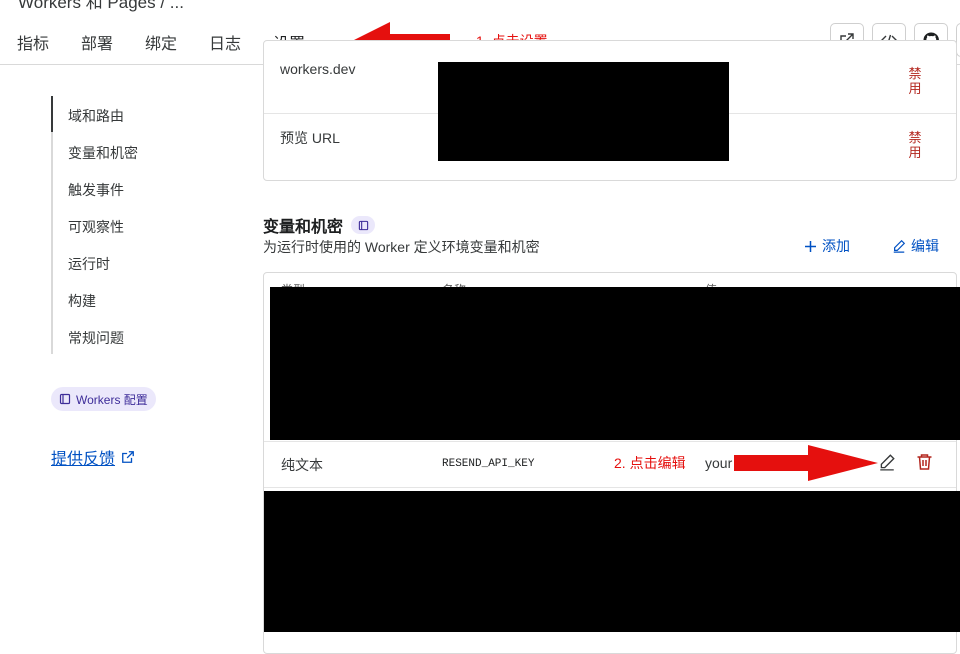  What do you see at coordinates (719, 463) in the screenshot?
I see `variable-value: your` at bounding box center [719, 463].